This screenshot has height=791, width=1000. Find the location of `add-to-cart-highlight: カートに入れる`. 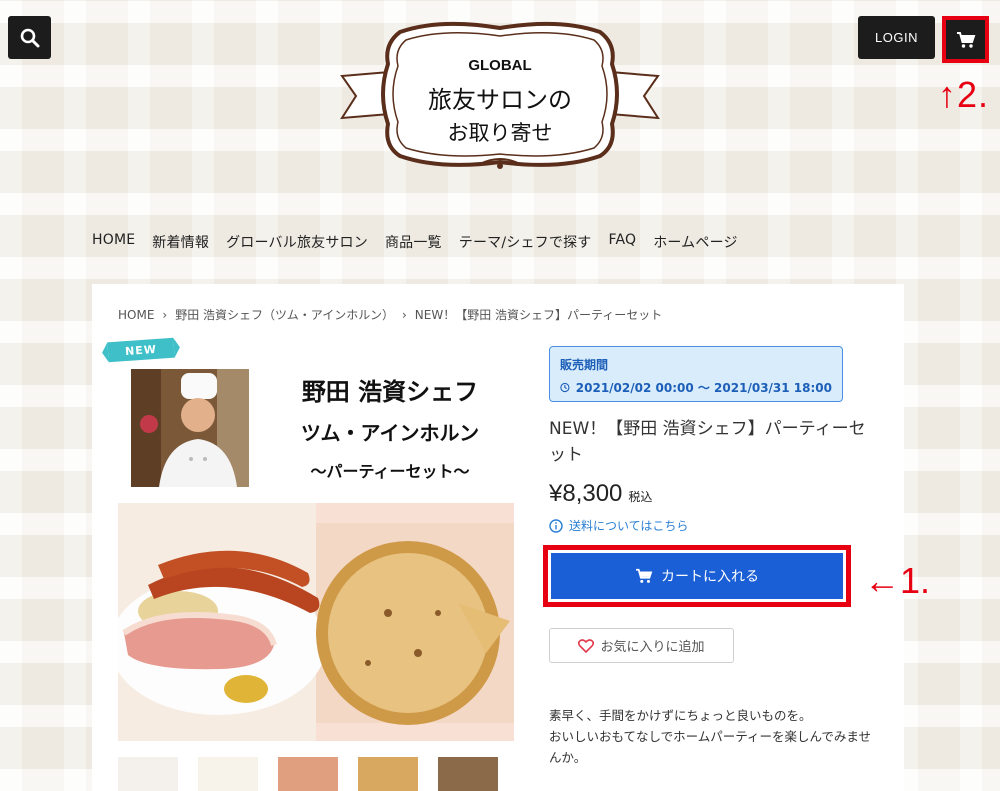

add-to-cart-highlight: カートに入れる is located at coordinates (697, 576).